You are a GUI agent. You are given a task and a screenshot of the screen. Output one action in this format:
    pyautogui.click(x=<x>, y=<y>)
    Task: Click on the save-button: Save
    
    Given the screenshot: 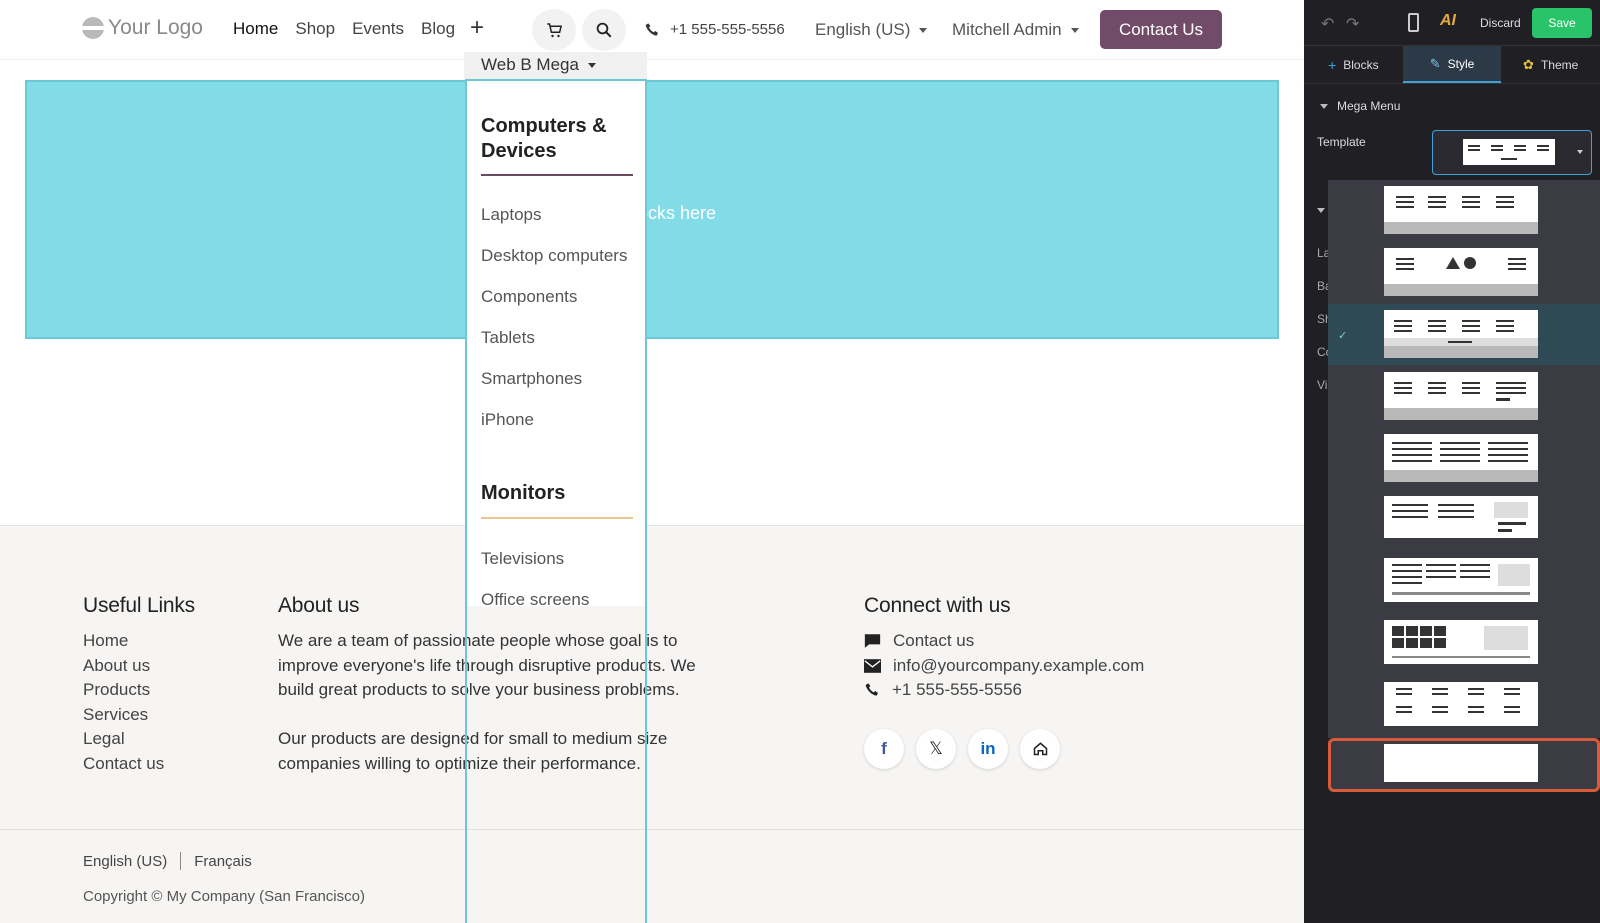 What is the action you would take?
    pyautogui.click(x=1562, y=23)
    